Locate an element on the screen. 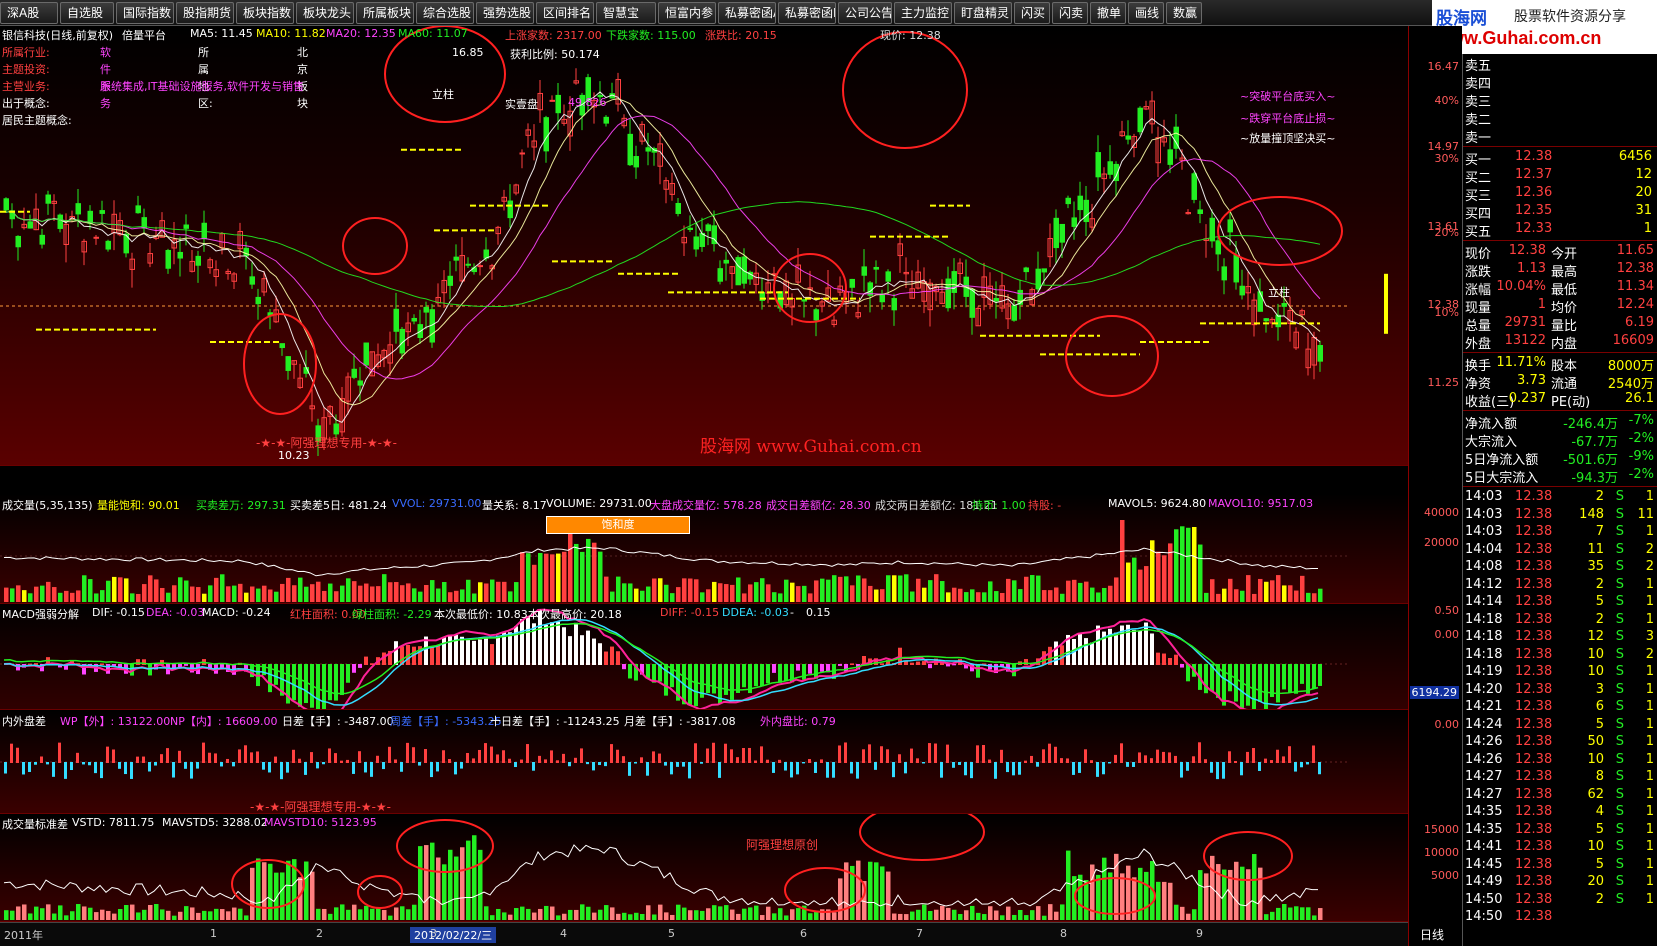 Image resolution: width=1657 pixels, height=946 pixels. toolbar-button-3: 股指期货 is located at coordinates (205, 13).